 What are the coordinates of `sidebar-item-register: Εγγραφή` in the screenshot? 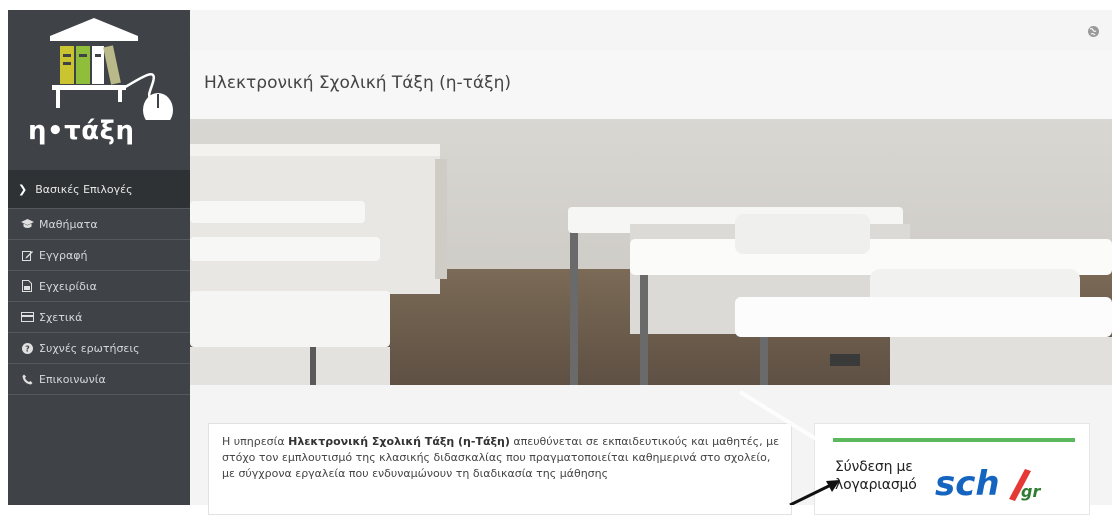 It's located at (99, 255).